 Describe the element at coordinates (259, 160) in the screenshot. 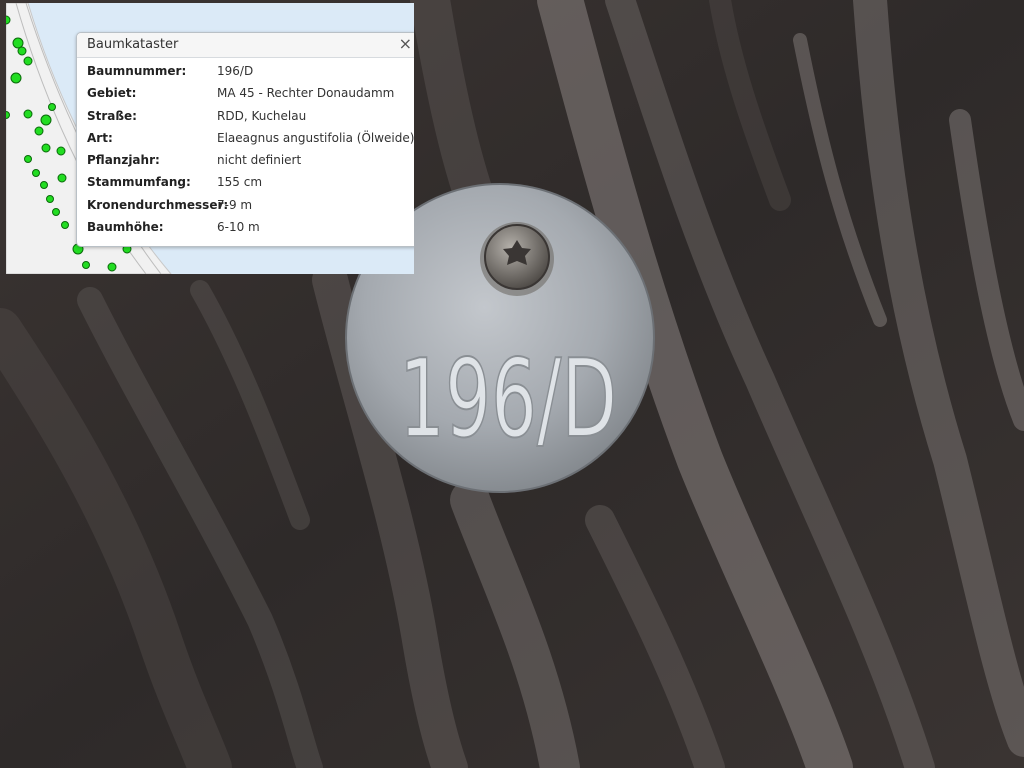

I see `row-value: nicht definiert` at that location.